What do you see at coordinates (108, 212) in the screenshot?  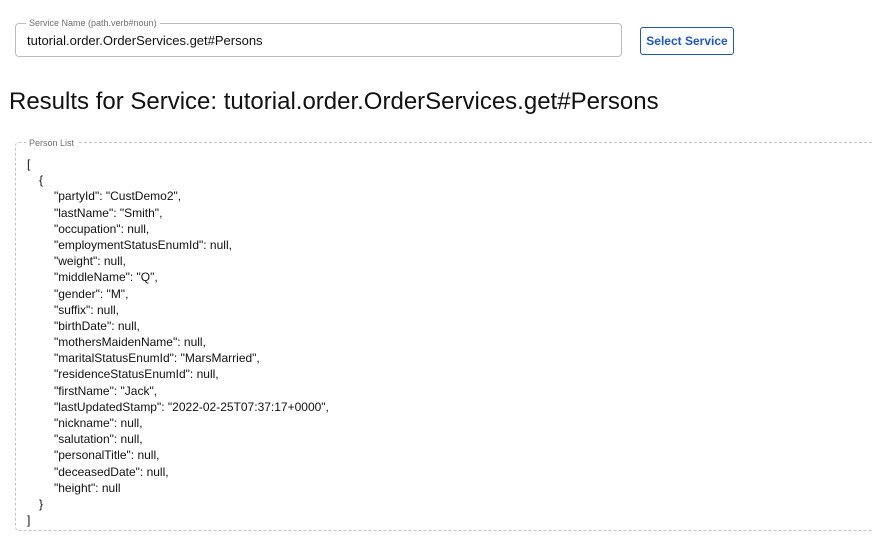 I see `json-field-line: "lastName": "Smith",` at bounding box center [108, 212].